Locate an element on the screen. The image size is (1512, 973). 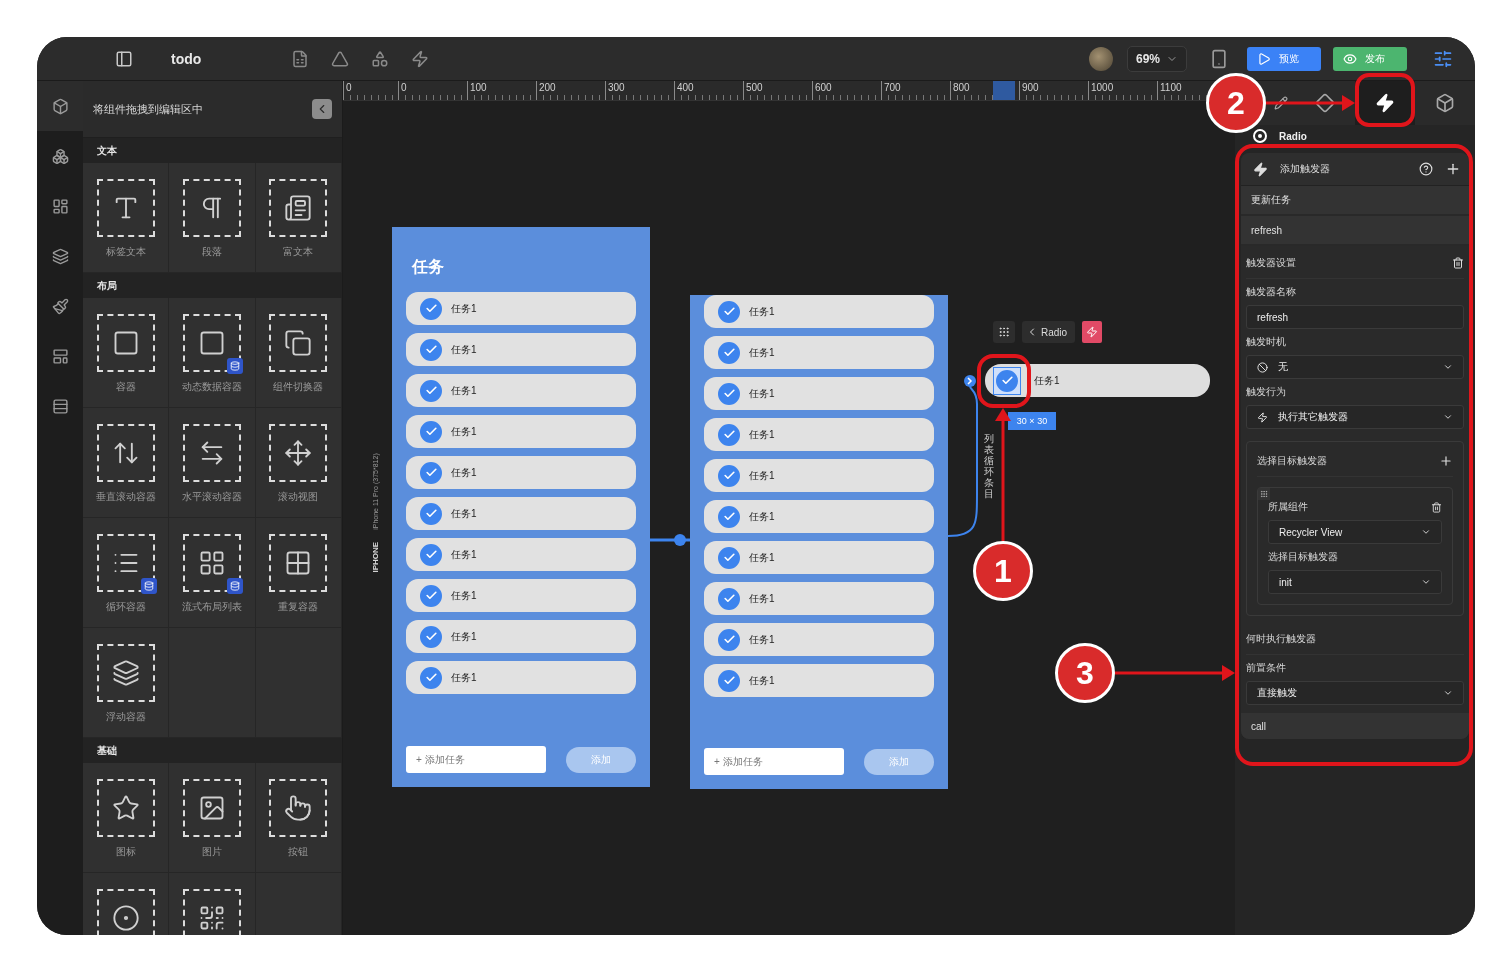
database-icon is located at coordinates (148, 586).